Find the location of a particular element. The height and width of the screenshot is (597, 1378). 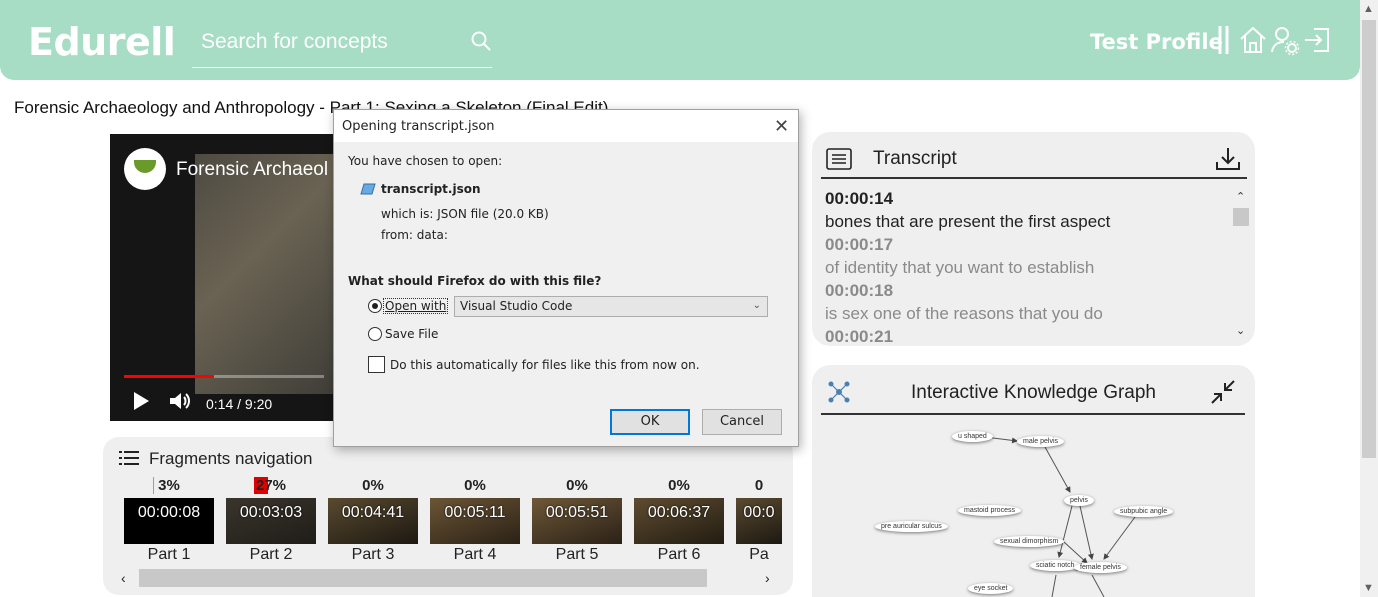

auto-action-checkbox is located at coordinates (376, 364).